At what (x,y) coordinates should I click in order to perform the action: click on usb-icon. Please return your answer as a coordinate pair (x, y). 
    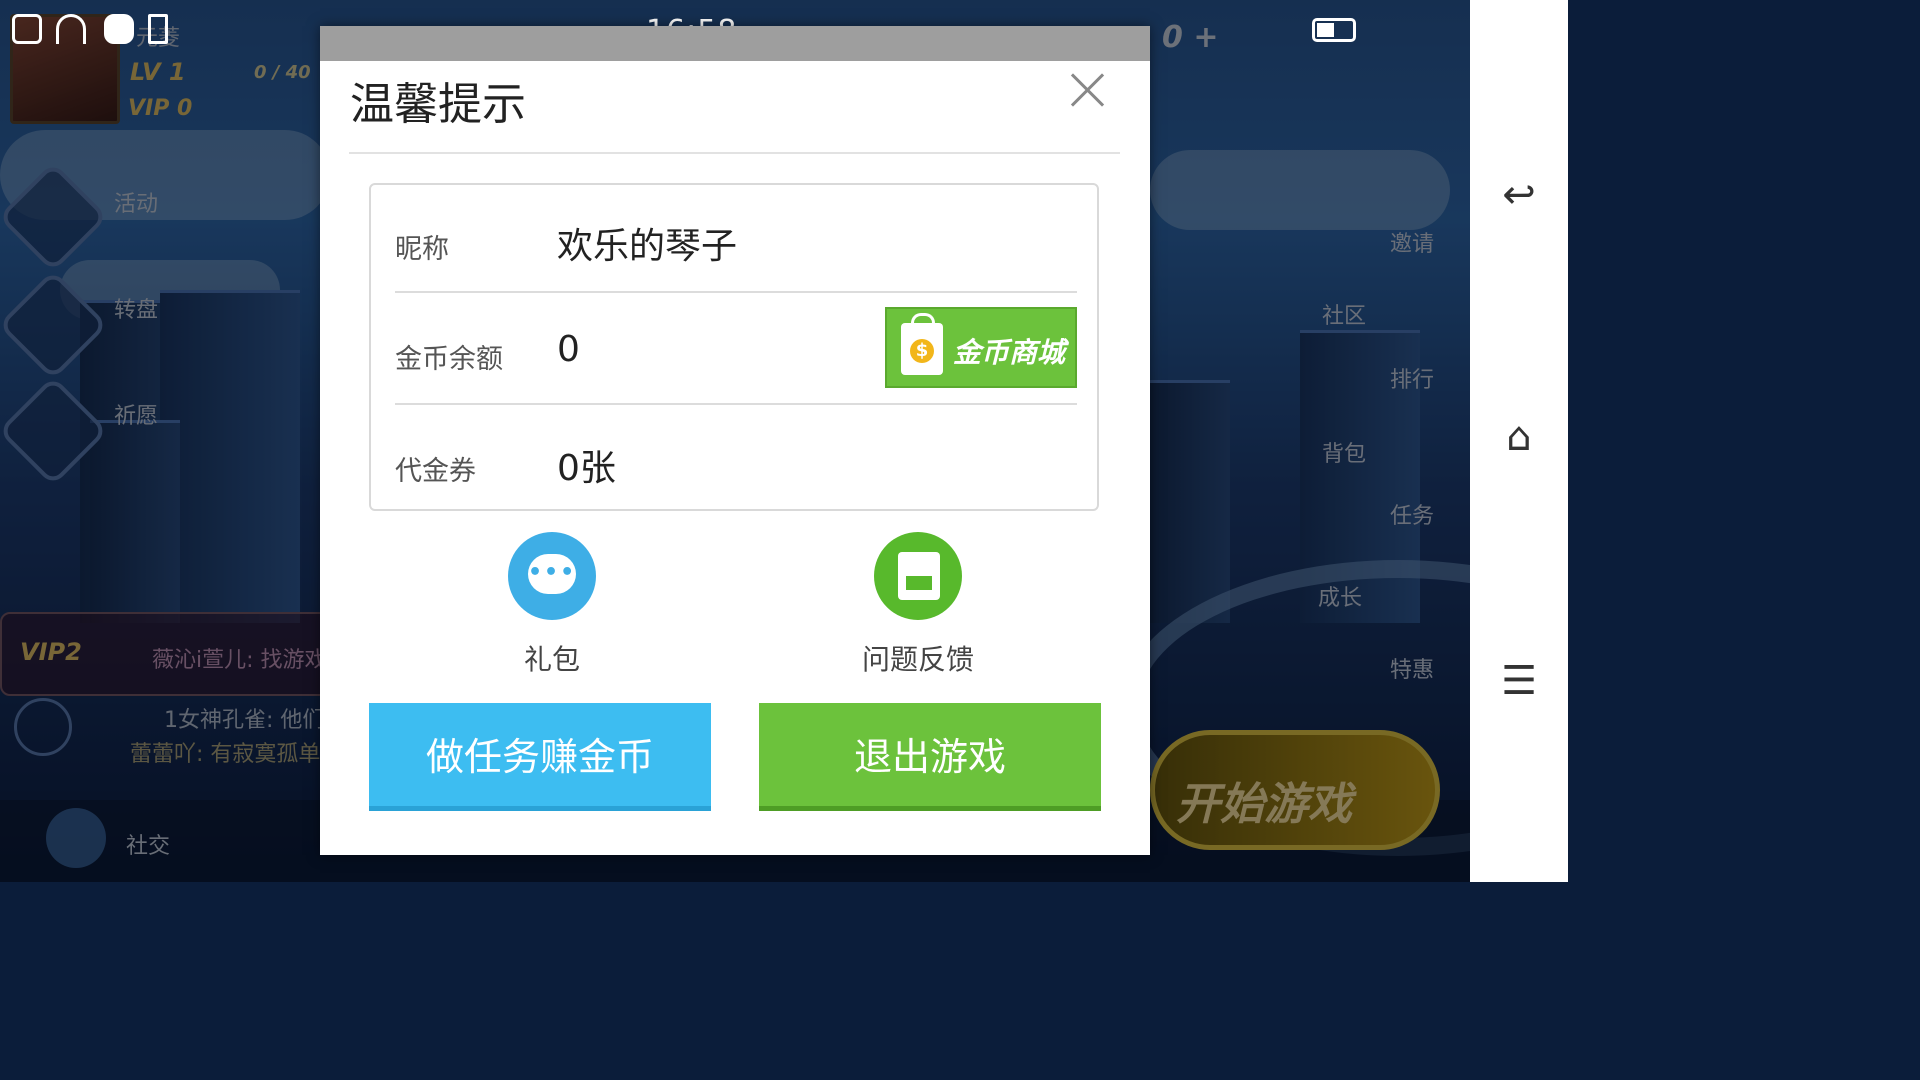
    Looking at the image, I should click on (158, 29).